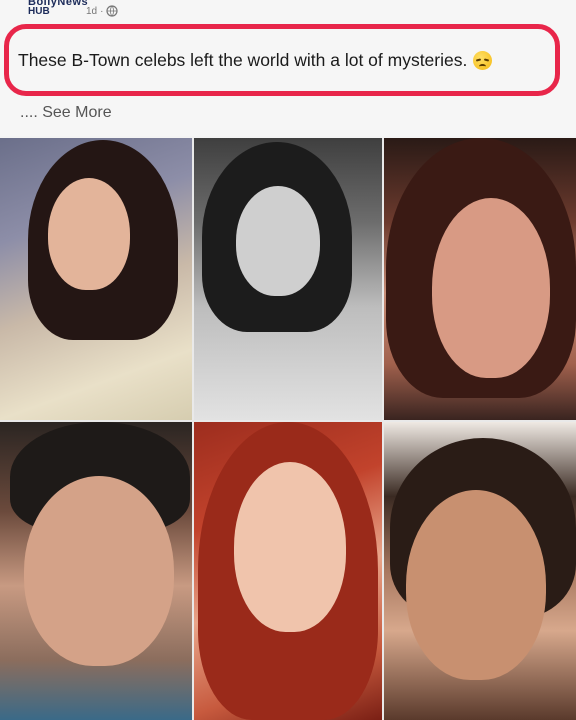 This screenshot has width=576, height=720. Describe the element at coordinates (66, 113) in the screenshot. I see `see-more-link: .... See More` at that location.